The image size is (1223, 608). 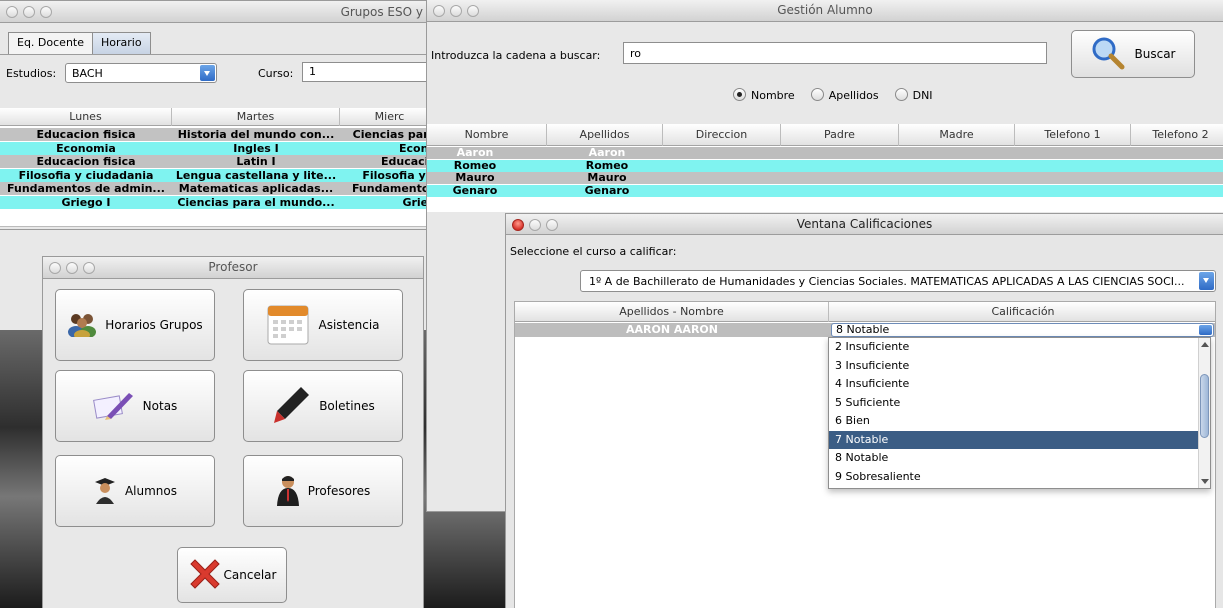 I want to click on column-header: Telefono 2, so click(x=1177, y=135).